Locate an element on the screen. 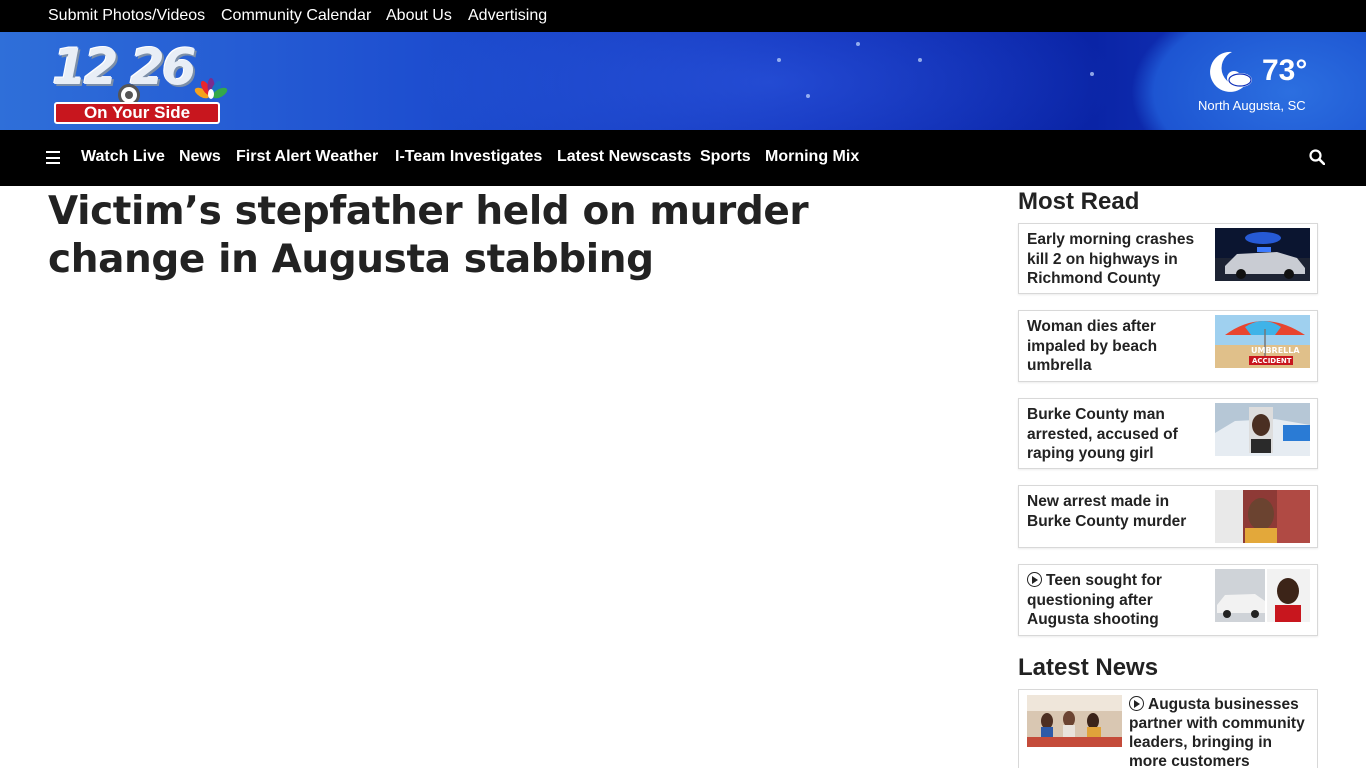  search-icon is located at coordinates (1317, 157).